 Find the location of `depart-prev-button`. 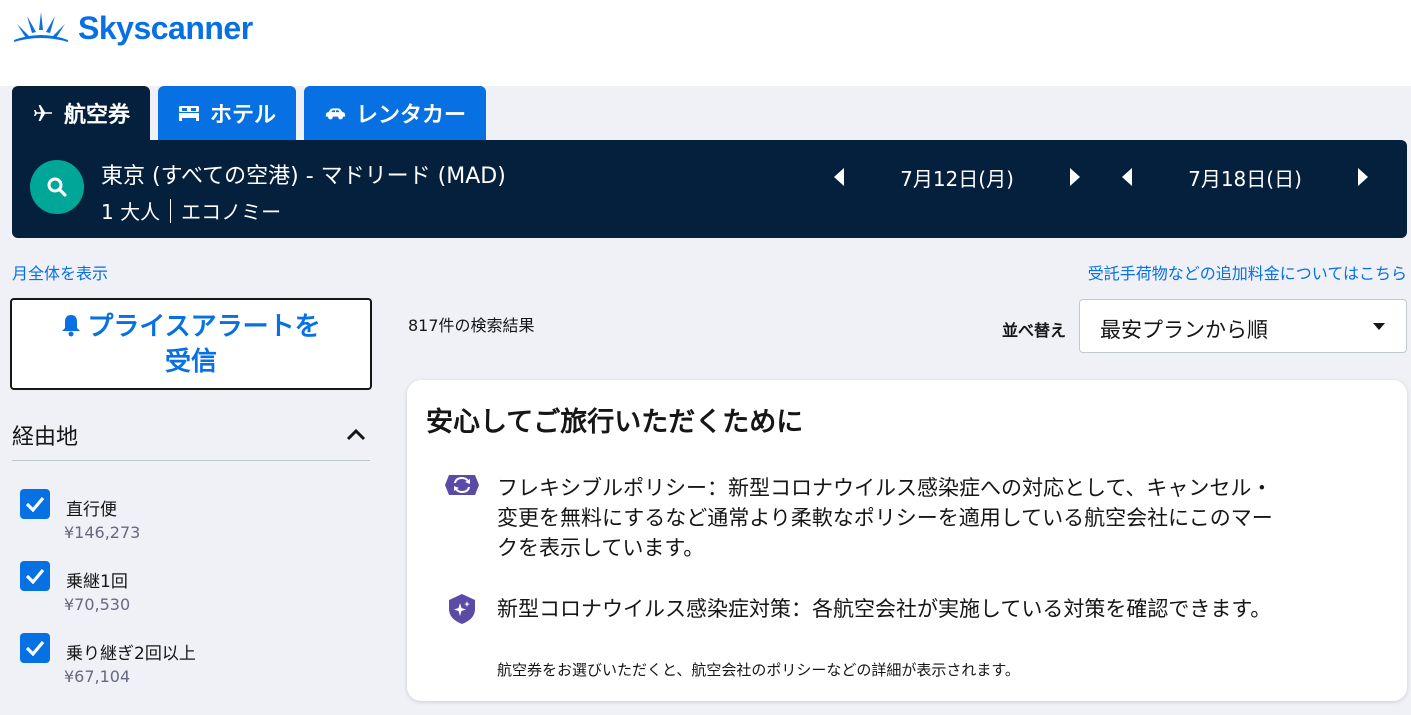

depart-prev-button is located at coordinates (839, 177).